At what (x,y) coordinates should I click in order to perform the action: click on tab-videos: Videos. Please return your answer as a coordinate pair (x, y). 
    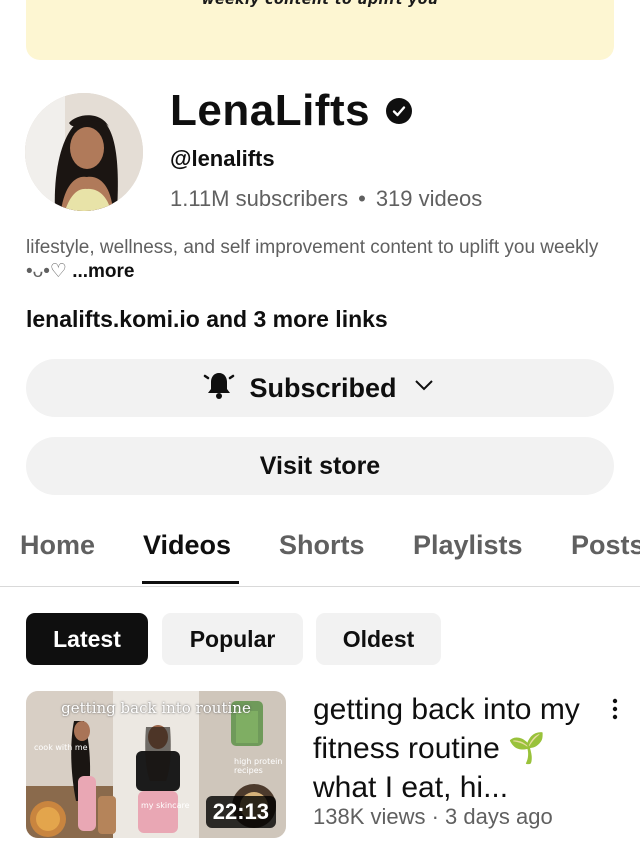
    Looking at the image, I should click on (187, 545).